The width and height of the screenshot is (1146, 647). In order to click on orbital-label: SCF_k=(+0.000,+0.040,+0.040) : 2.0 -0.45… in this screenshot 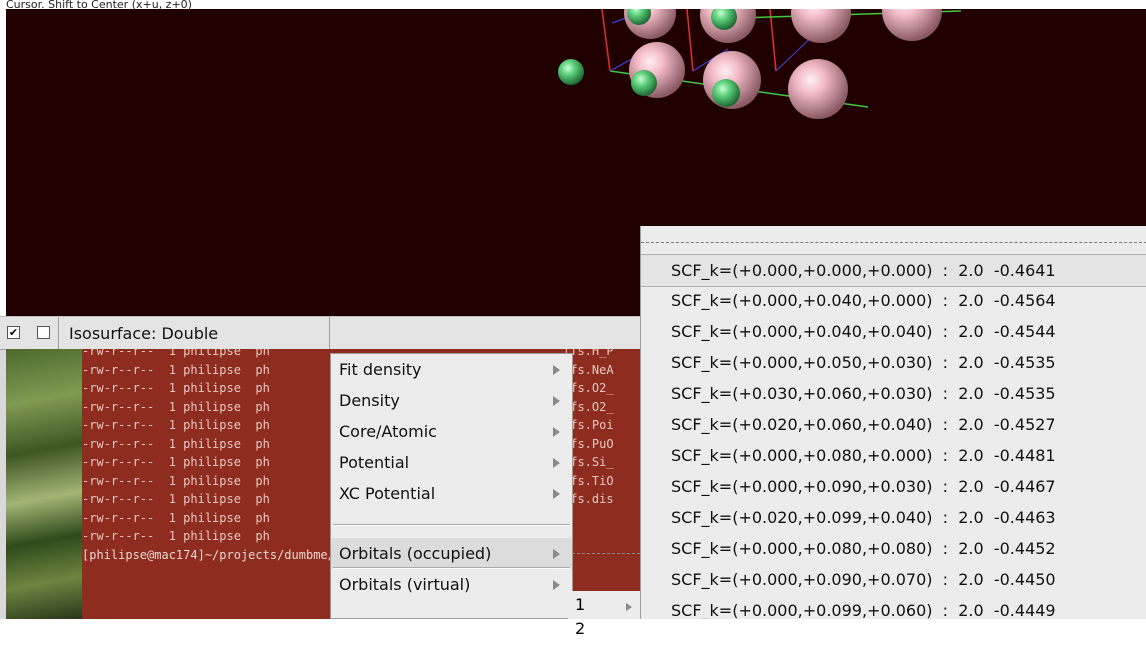, I will do `click(863, 331)`.